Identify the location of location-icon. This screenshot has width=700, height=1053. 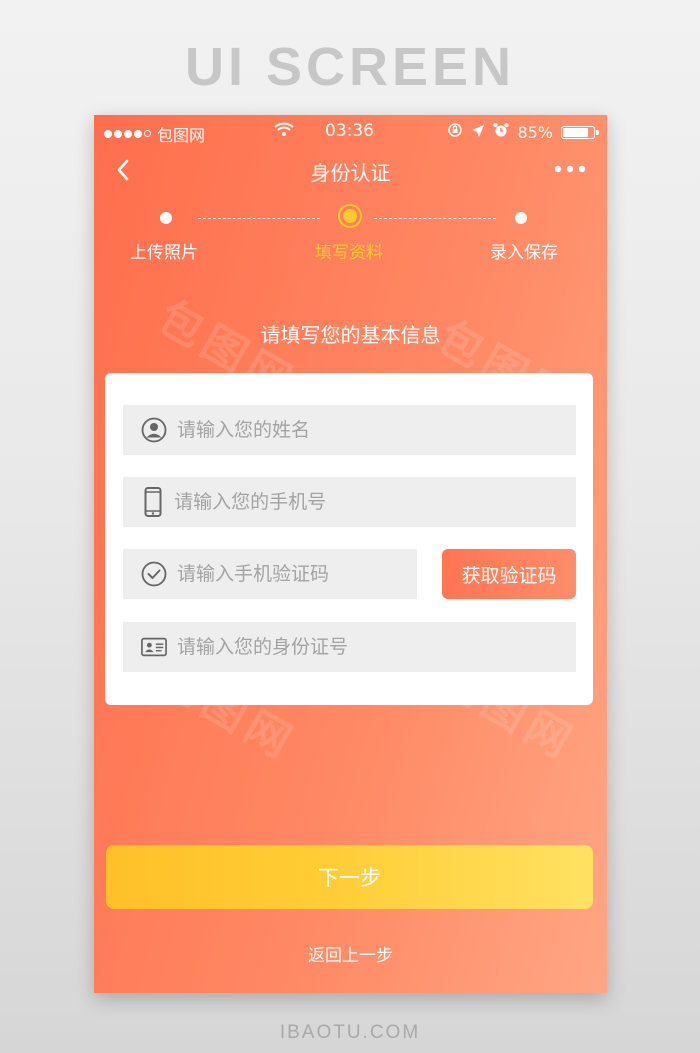
(478, 132).